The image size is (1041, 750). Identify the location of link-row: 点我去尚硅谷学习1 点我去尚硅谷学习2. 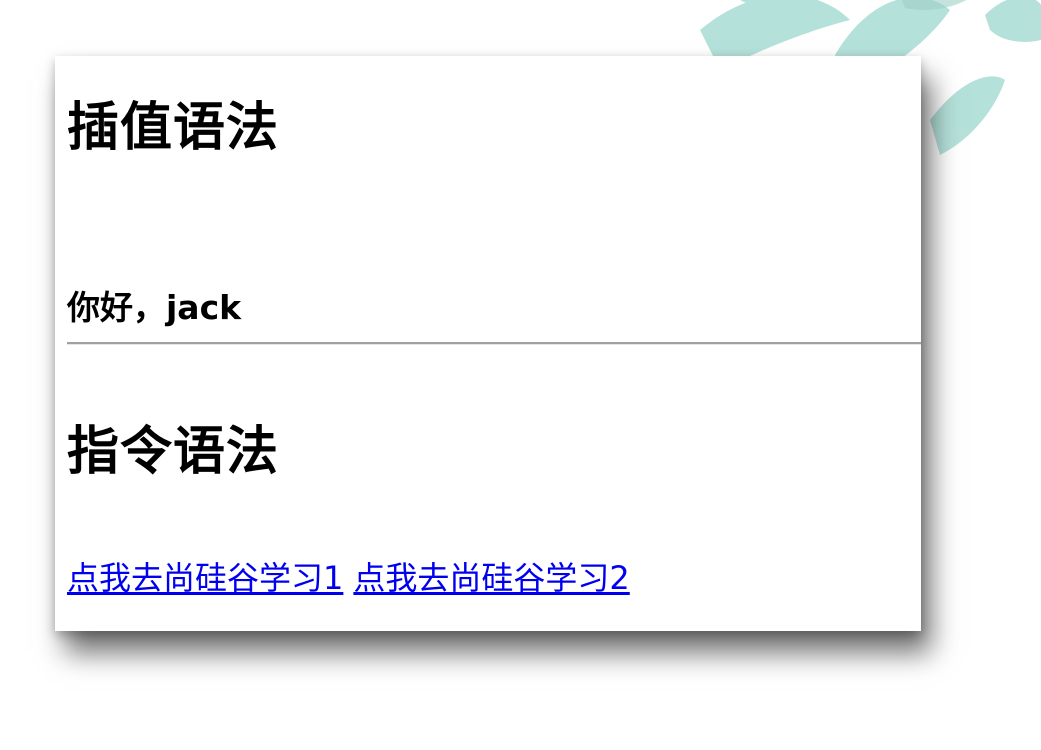
(348, 578).